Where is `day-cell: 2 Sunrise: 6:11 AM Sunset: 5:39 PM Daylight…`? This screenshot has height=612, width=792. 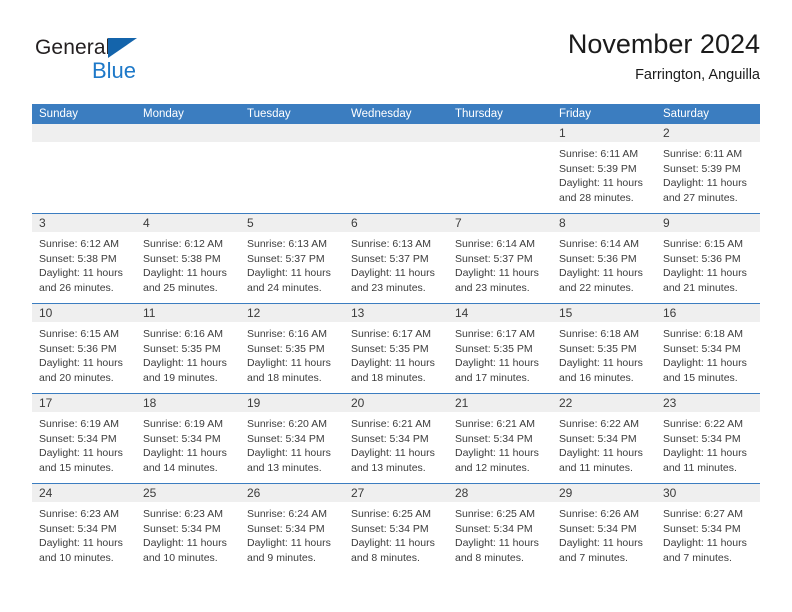 day-cell: 2 Sunrise: 6:11 AM Sunset: 5:39 PM Daylight… is located at coordinates (708, 168).